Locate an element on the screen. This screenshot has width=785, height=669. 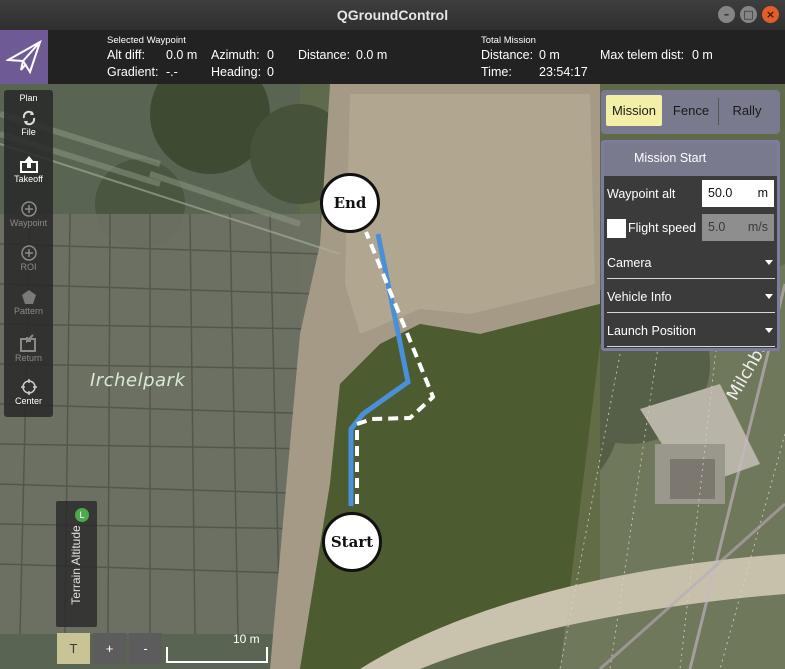
tool-takeoff: Takeoff is located at coordinates (28, 169).